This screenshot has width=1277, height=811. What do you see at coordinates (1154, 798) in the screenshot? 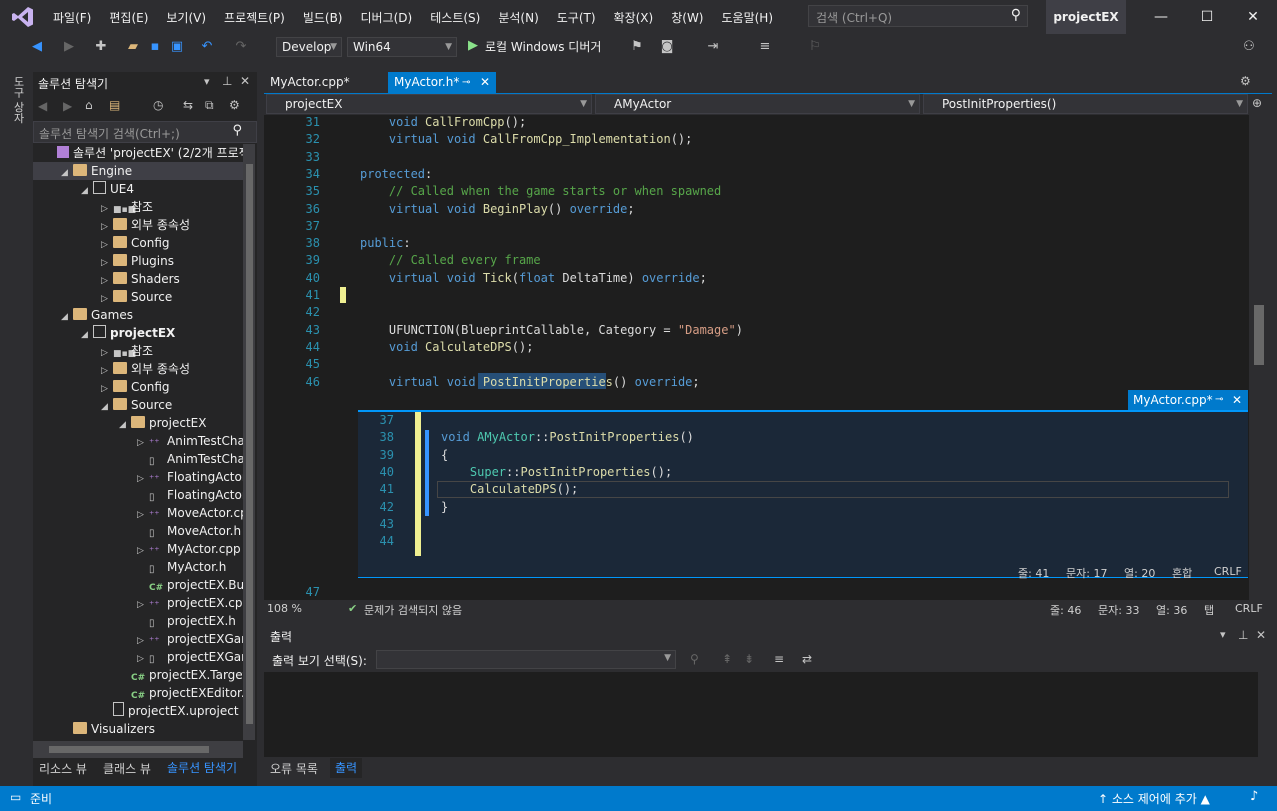
I see `add-to-source-control-button: ↑ 소스 제어에 추가 ▲` at bounding box center [1154, 798].